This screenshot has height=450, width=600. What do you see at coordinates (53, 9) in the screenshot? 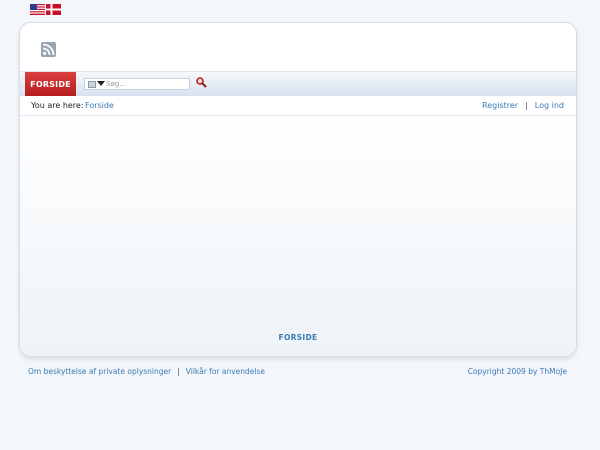
I see `dk-flag-icon` at bounding box center [53, 9].